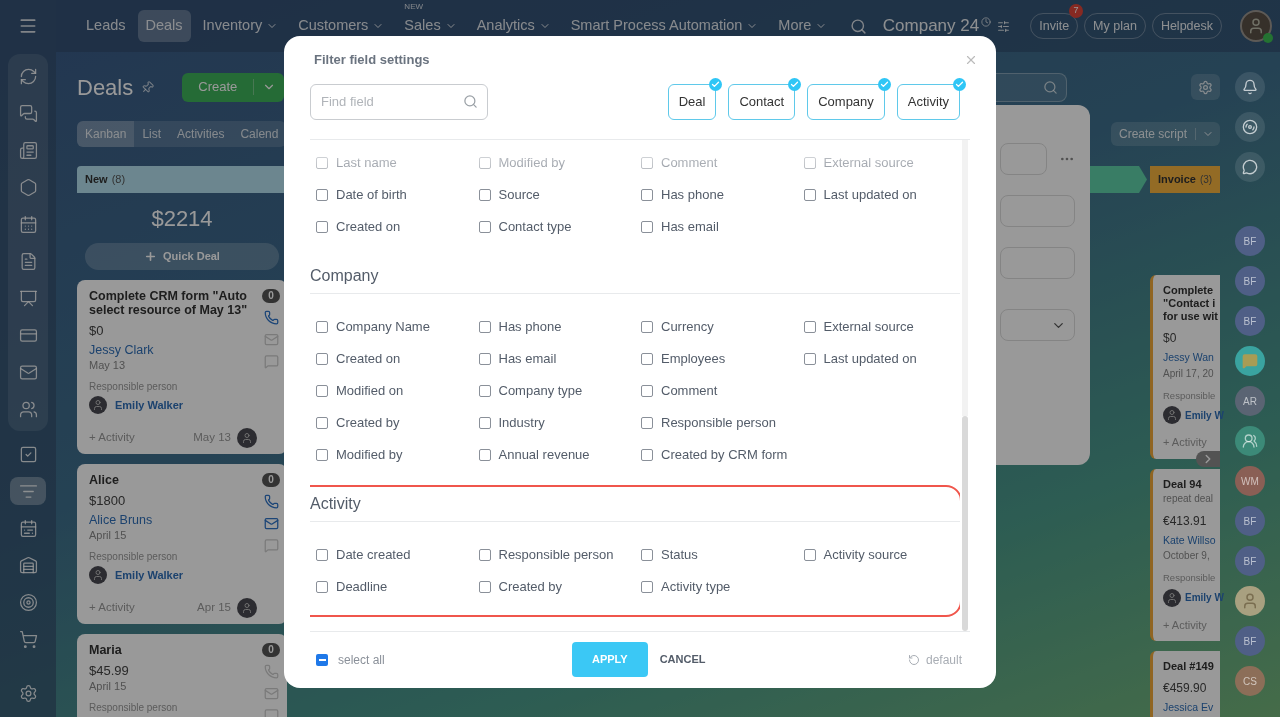  What do you see at coordinates (1189, 303) in the screenshot?
I see `deal-title: "Contact i` at bounding box center [1189, 303].